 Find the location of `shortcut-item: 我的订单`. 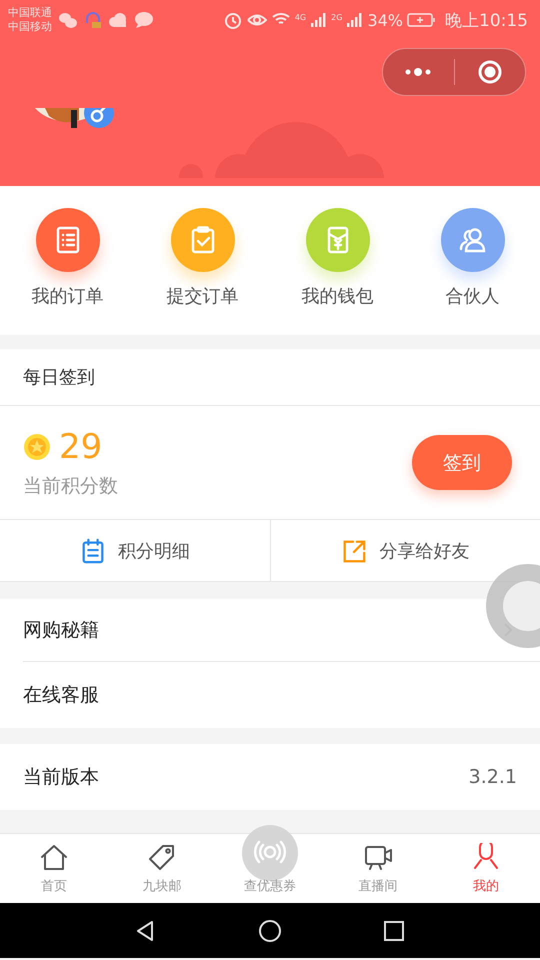

shortcut-item: 我的订单 is located at coordinates (68, 271).